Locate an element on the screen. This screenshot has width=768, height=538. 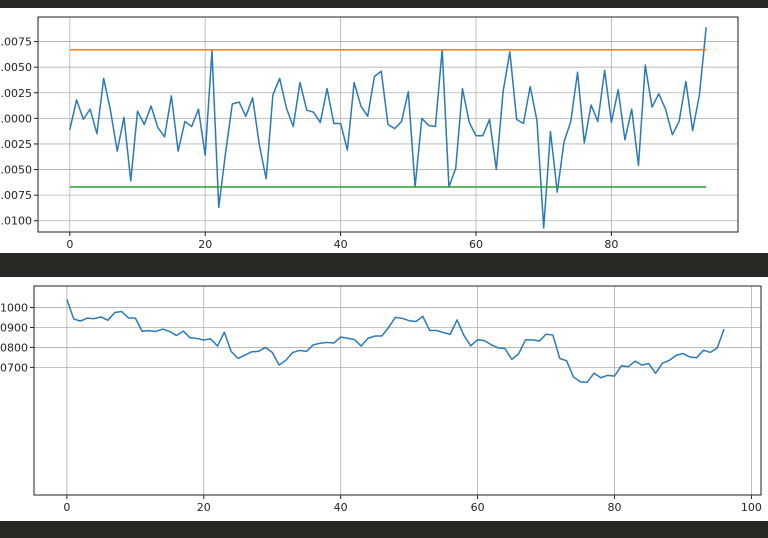
y-tick-label: 0800 is located at coordinates (14, 347).